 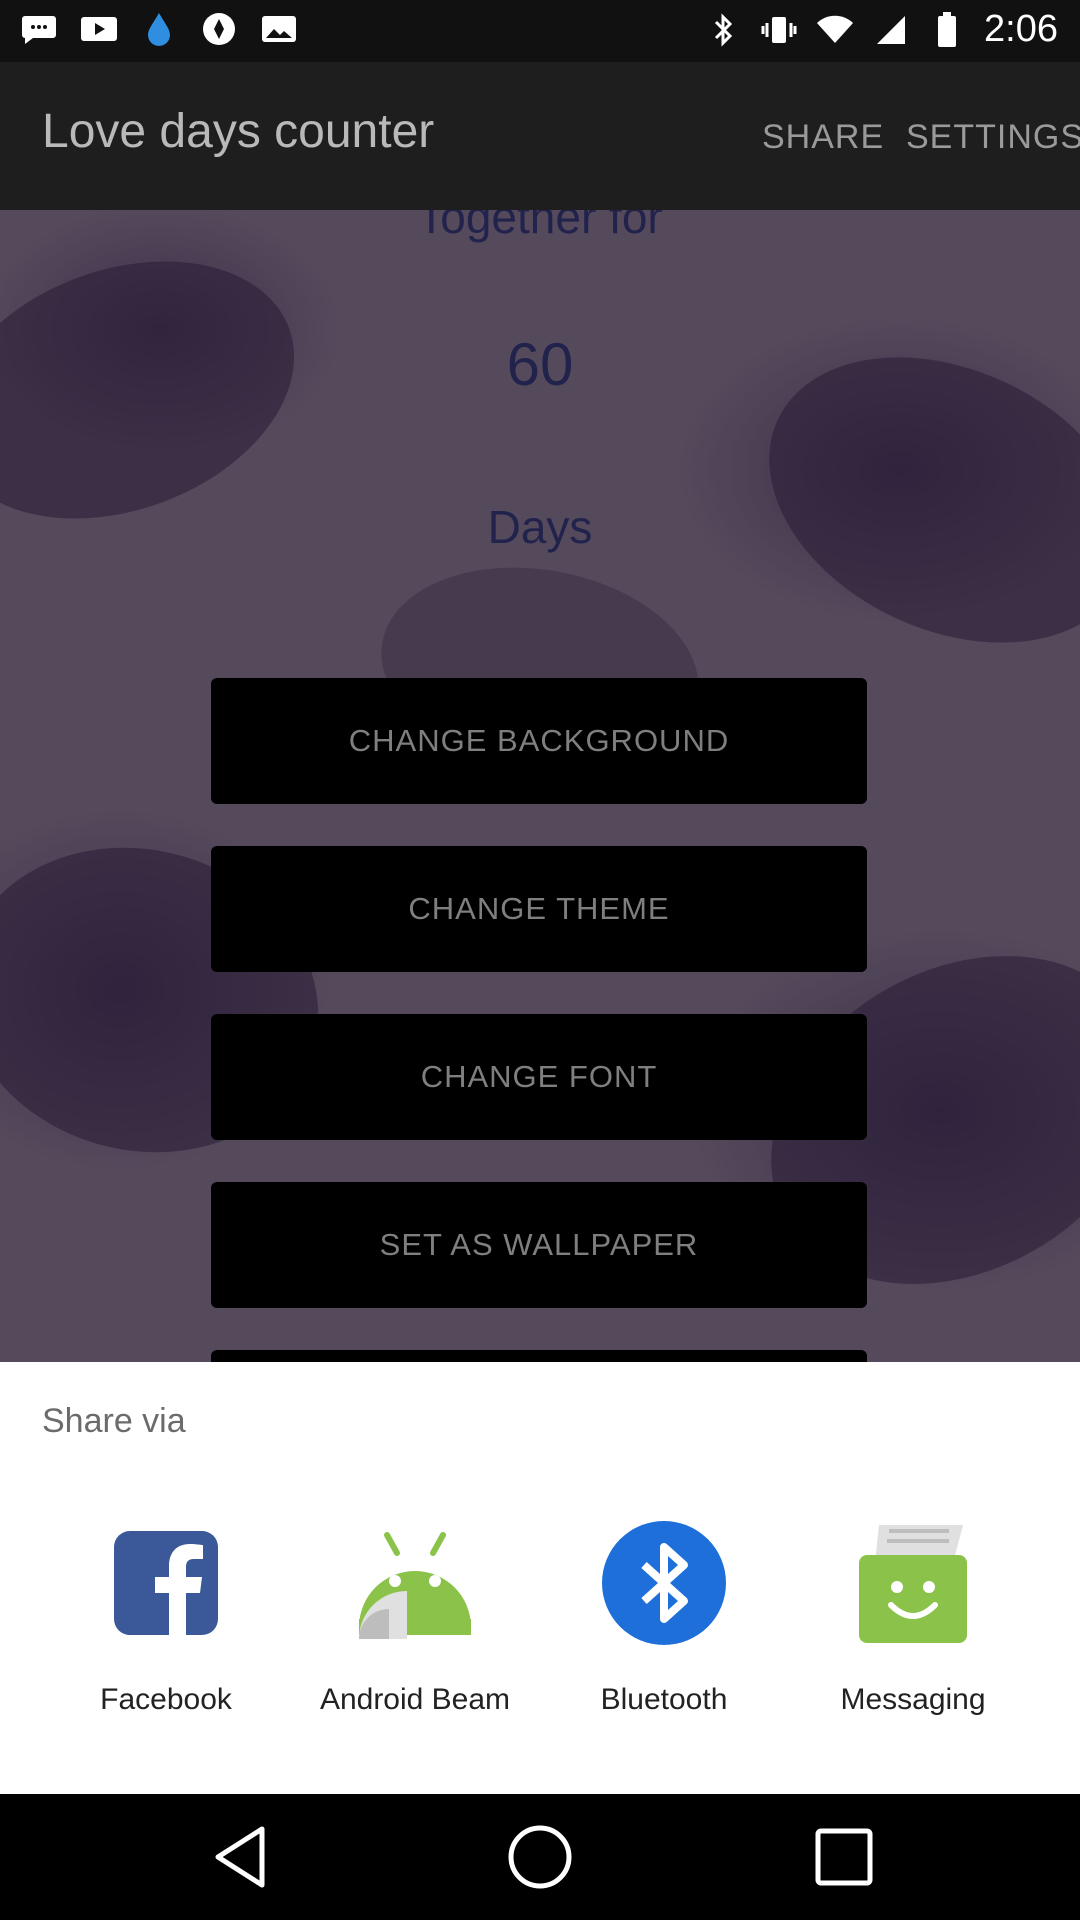 What do you see at coordinates (779, 30) in the screenshot?
I see `vibrate-icon` at bounding box center [779, 30].